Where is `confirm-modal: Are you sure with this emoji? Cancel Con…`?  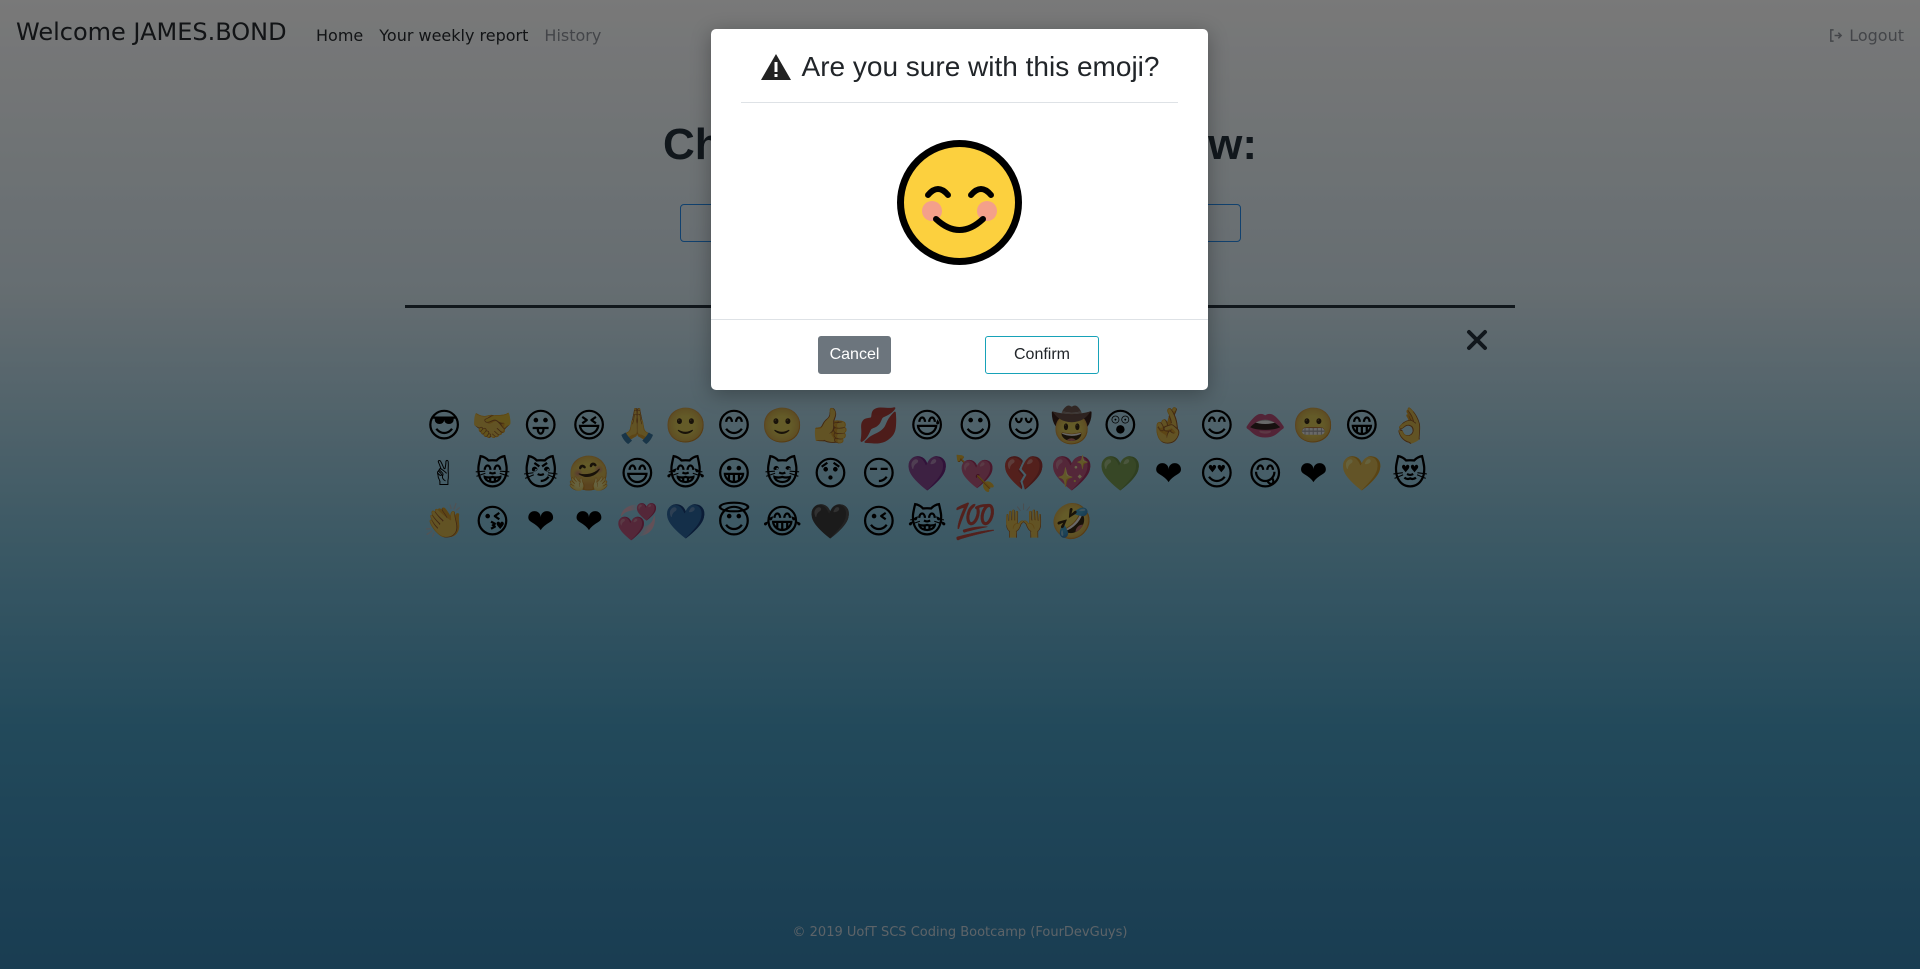 confirm-modal: Are you sure with this emoji? Cancel Con… is located at coordinates (959, 209).